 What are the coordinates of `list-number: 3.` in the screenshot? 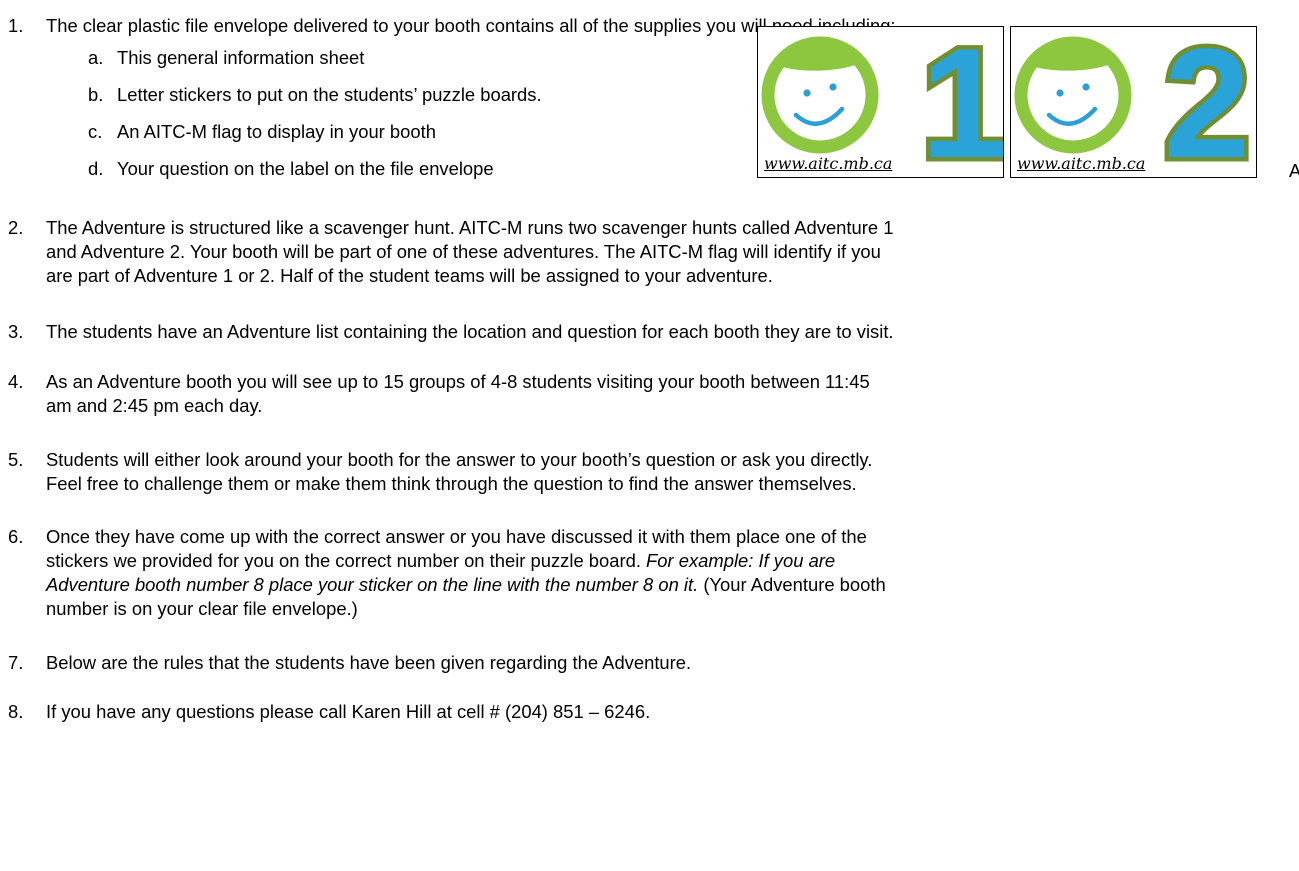 It's located at (16, 331).